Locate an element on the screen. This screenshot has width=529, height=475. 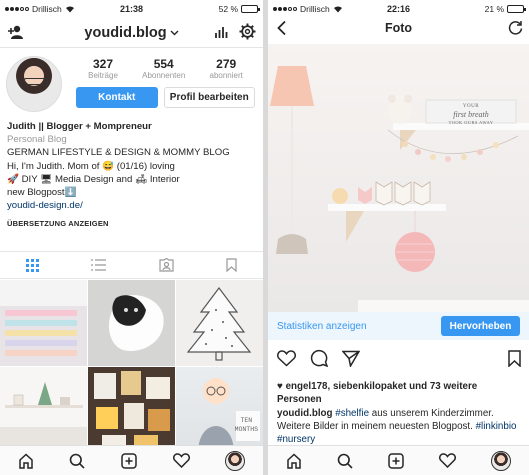
comment-icon is located at coordinates (319, 358).